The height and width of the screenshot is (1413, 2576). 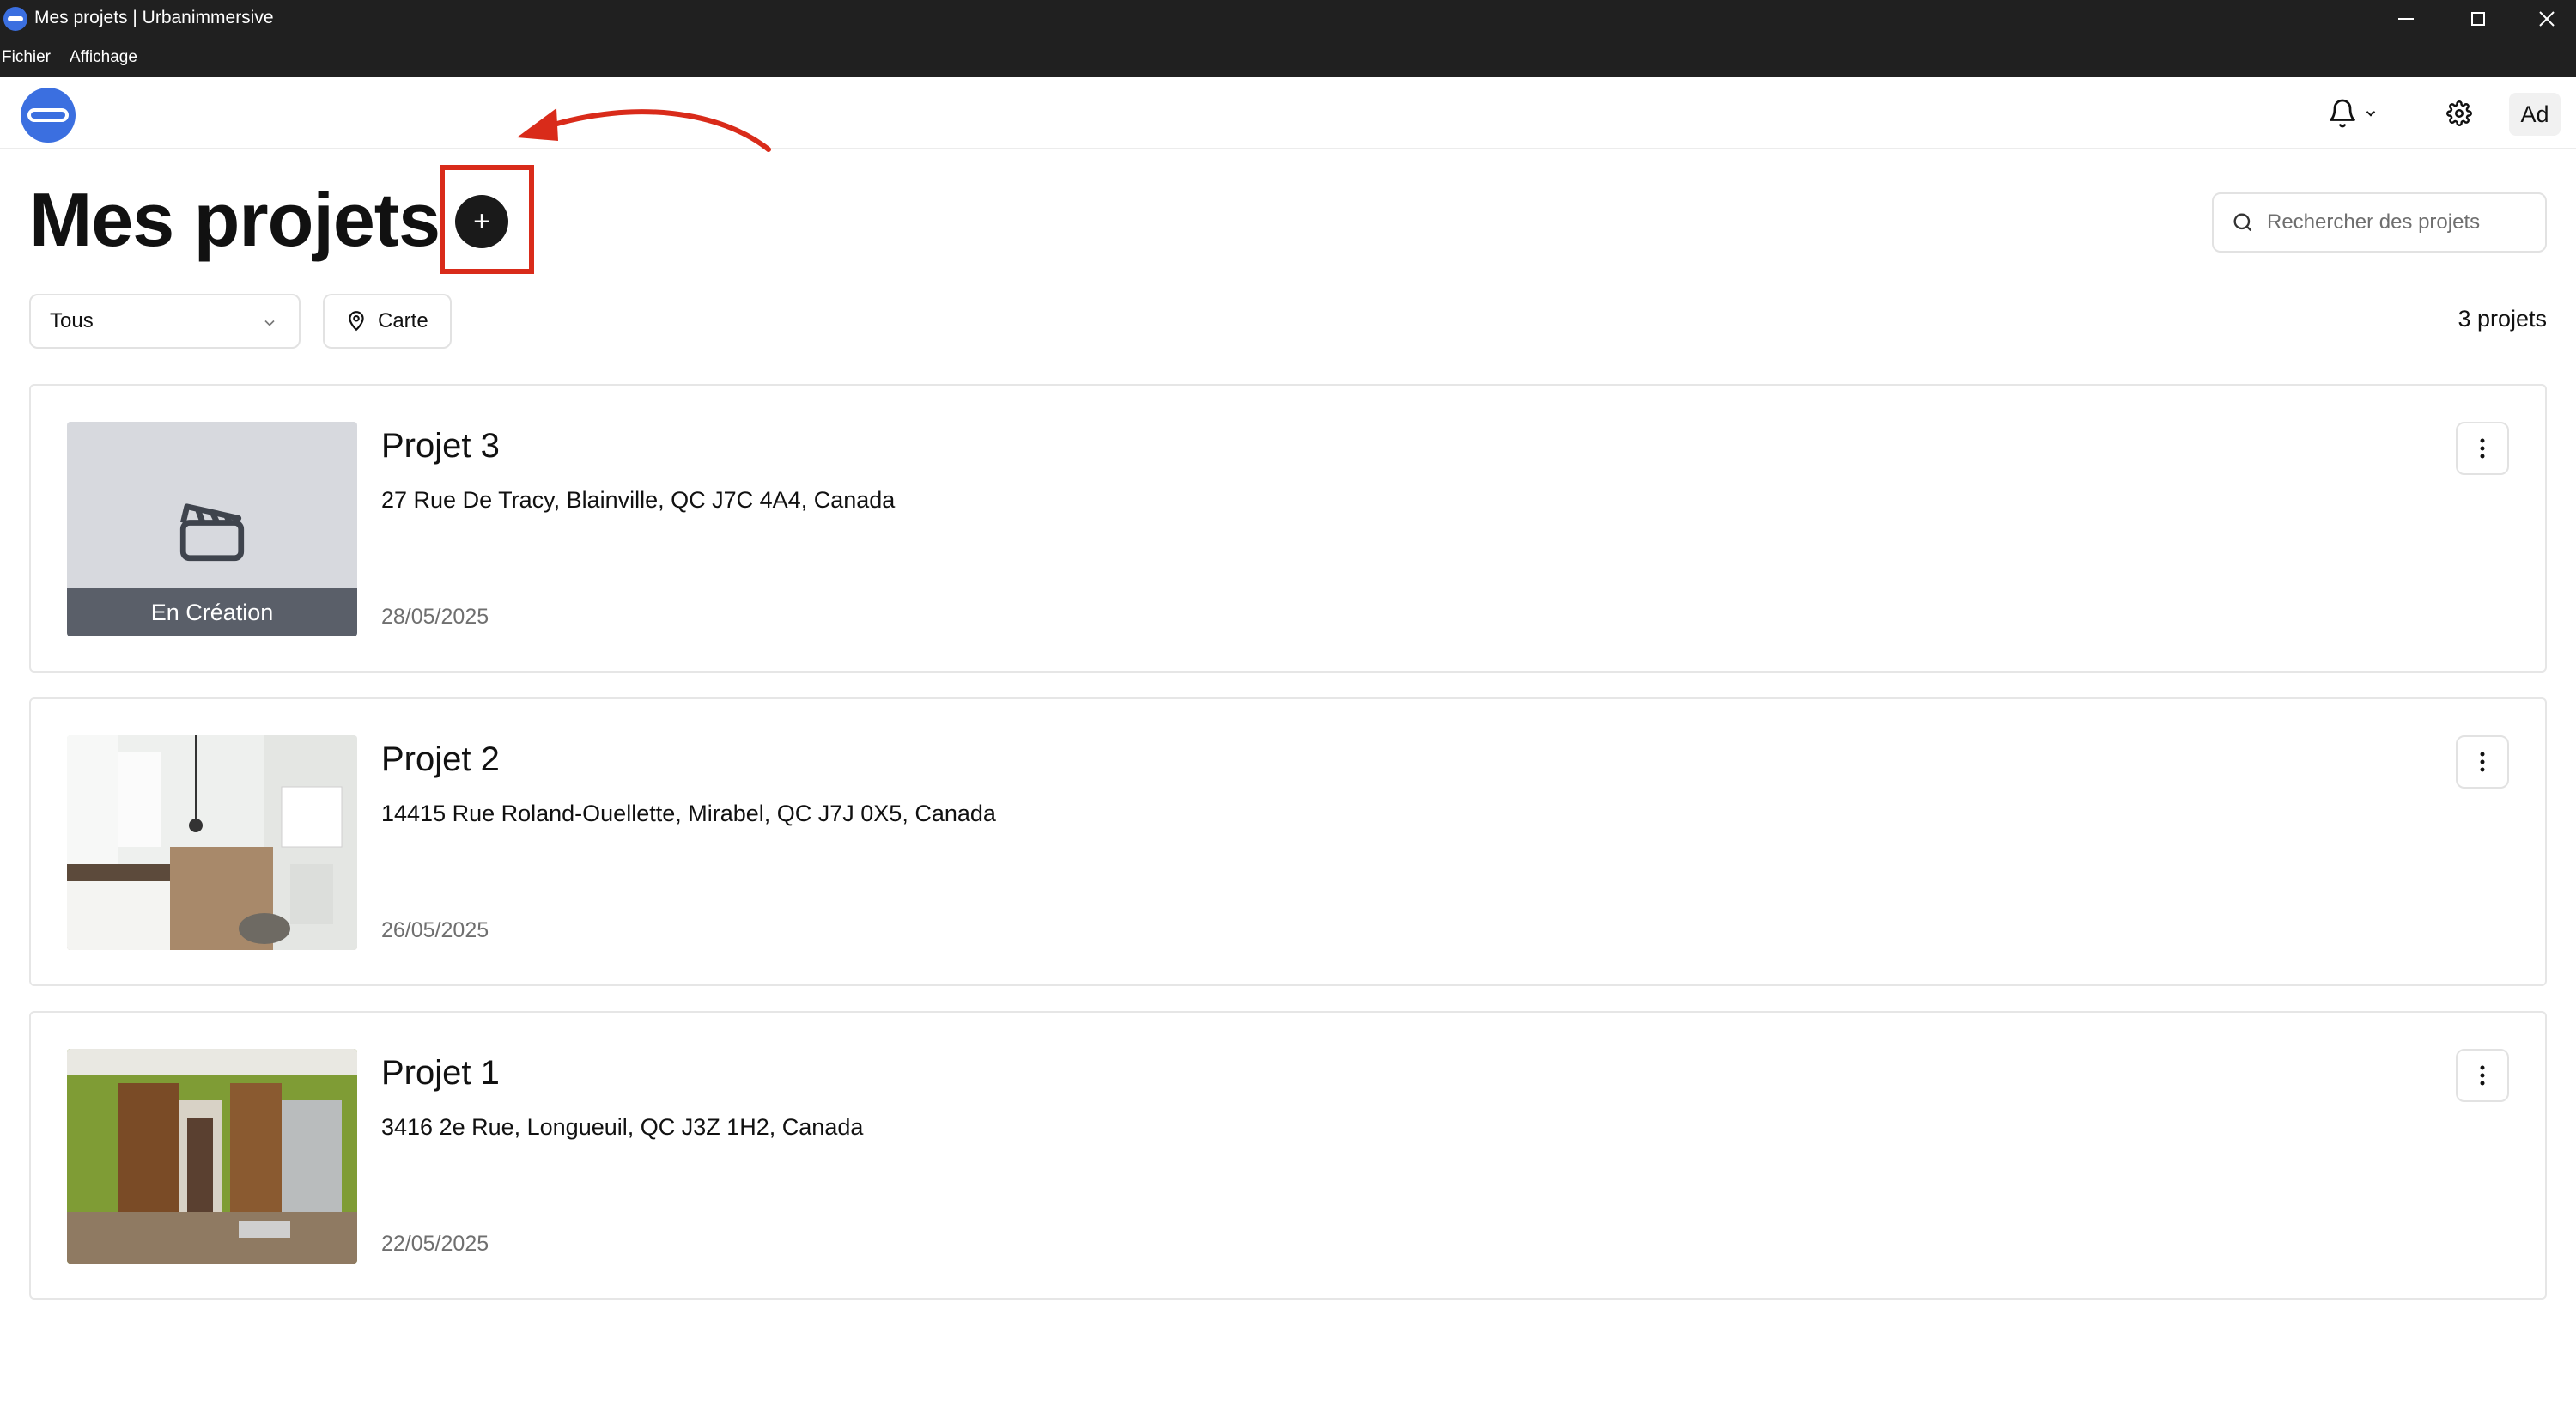 I want to click on project-thumbnail-placeholder: En Création, so click(x=212, y=529).